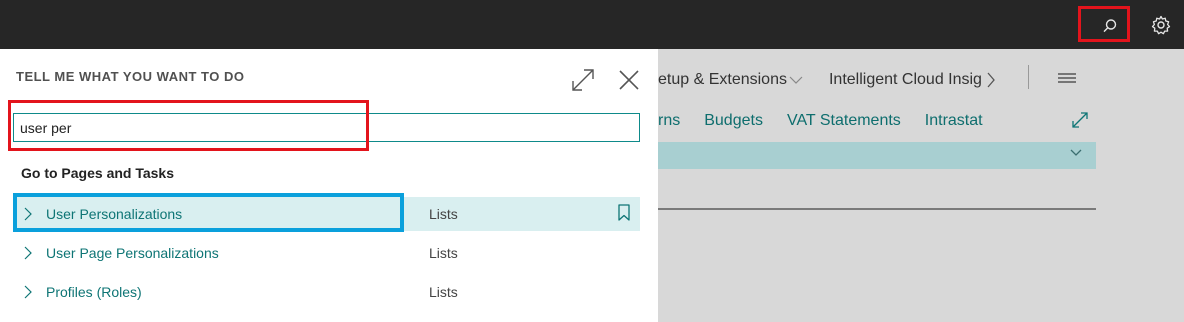 The width and height of the screenshot is (1184, 322). I want to click on nav-item-setup-extensions: etup & Extensions, so click(730, 80).